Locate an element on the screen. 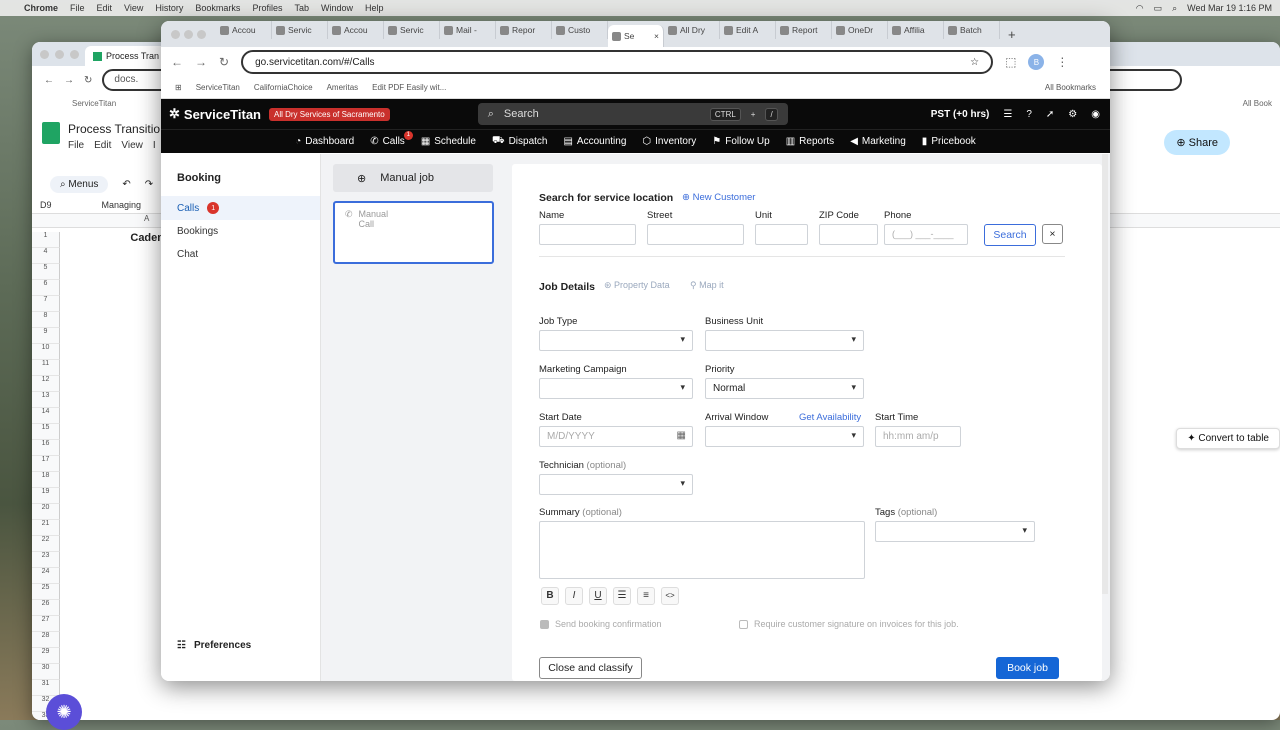 The image size is (1280, 730). browser-tab: OneDr is located at coordinates (860, 30).